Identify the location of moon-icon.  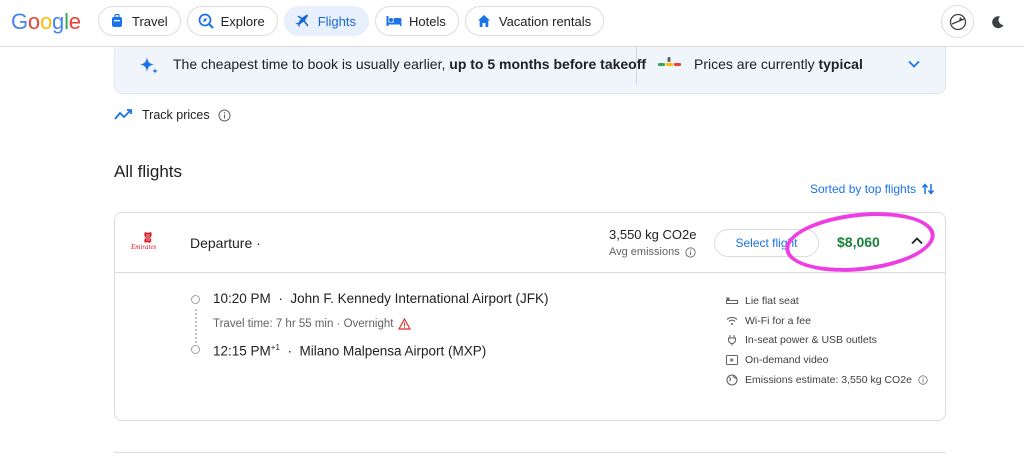
(998, 22).